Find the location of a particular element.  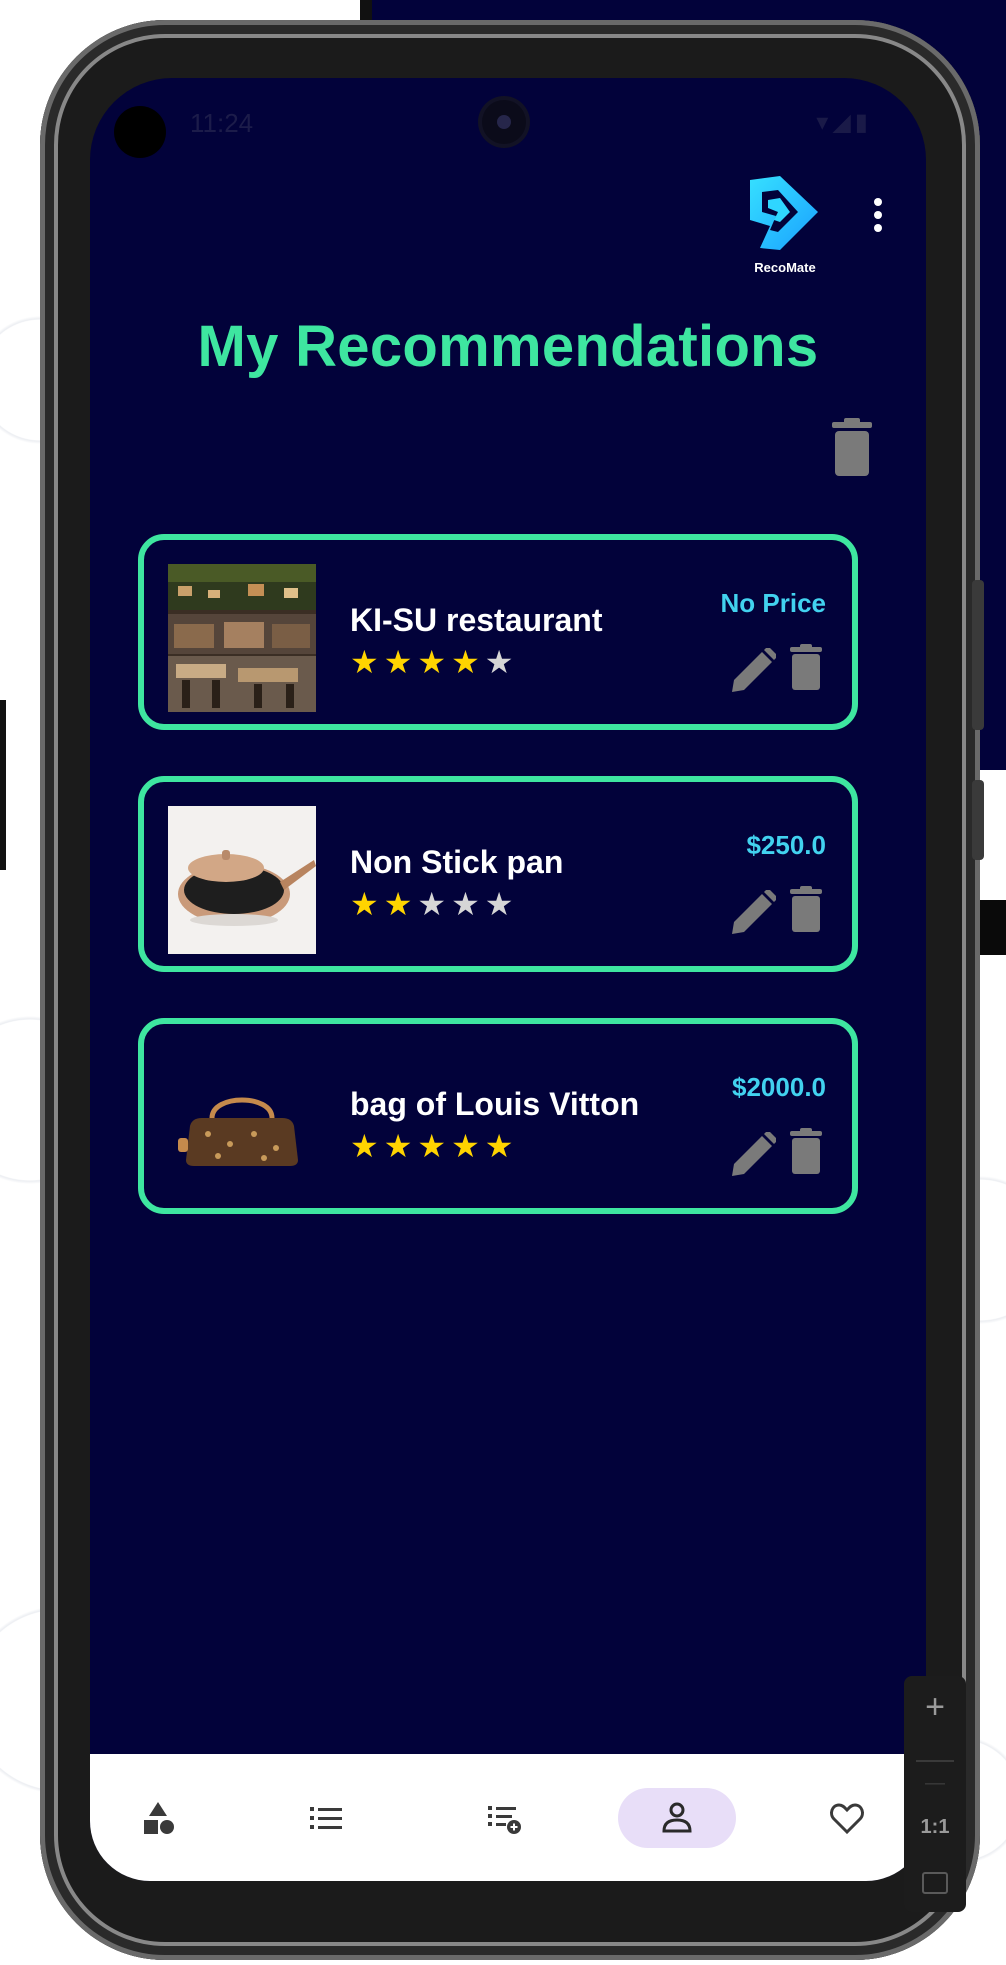

status-icons: ▾◢▮ is located at coordinates (844, 122).